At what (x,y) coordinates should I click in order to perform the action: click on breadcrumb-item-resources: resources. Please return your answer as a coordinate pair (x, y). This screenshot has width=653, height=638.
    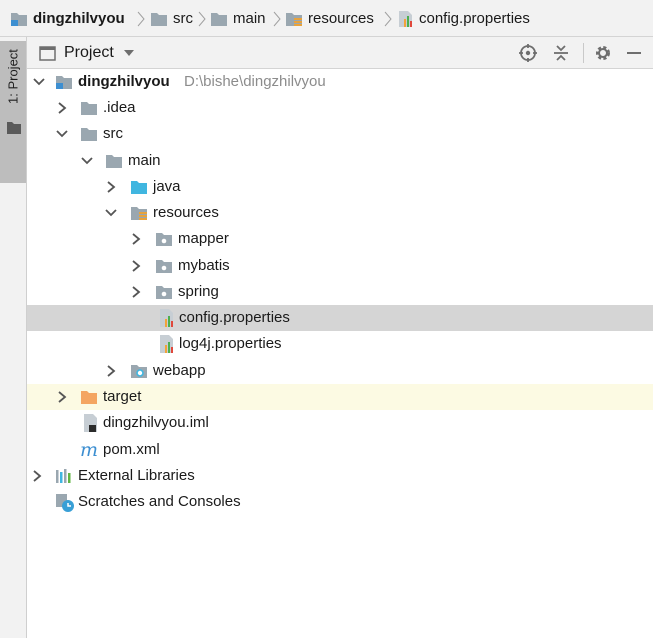
    Looking at the image, I should click on (329, 18).